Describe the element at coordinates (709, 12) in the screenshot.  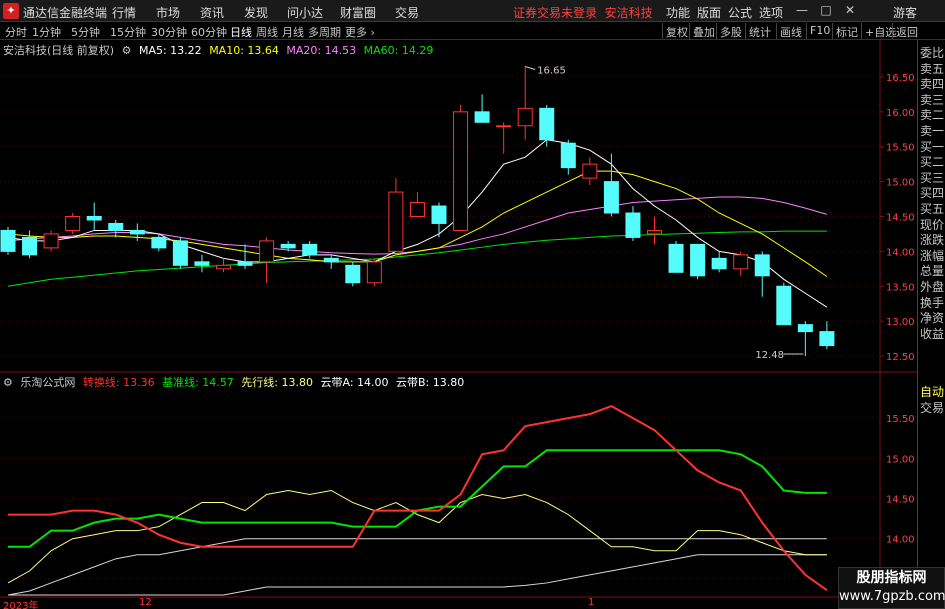
I see `menu-banmian: 版面` at that location.